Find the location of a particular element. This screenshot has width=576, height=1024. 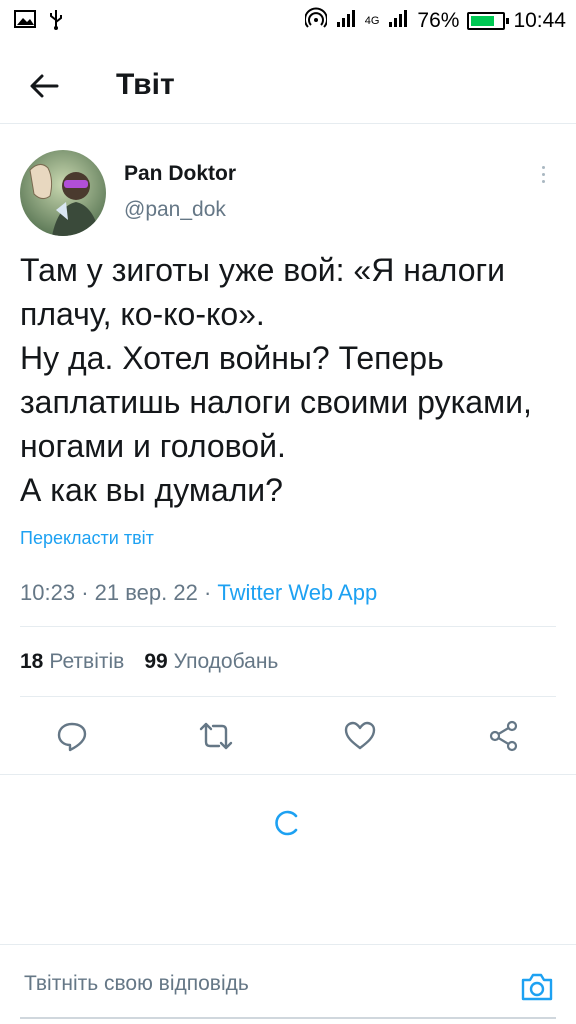

usb-icon is located at coordinates (56, 21).